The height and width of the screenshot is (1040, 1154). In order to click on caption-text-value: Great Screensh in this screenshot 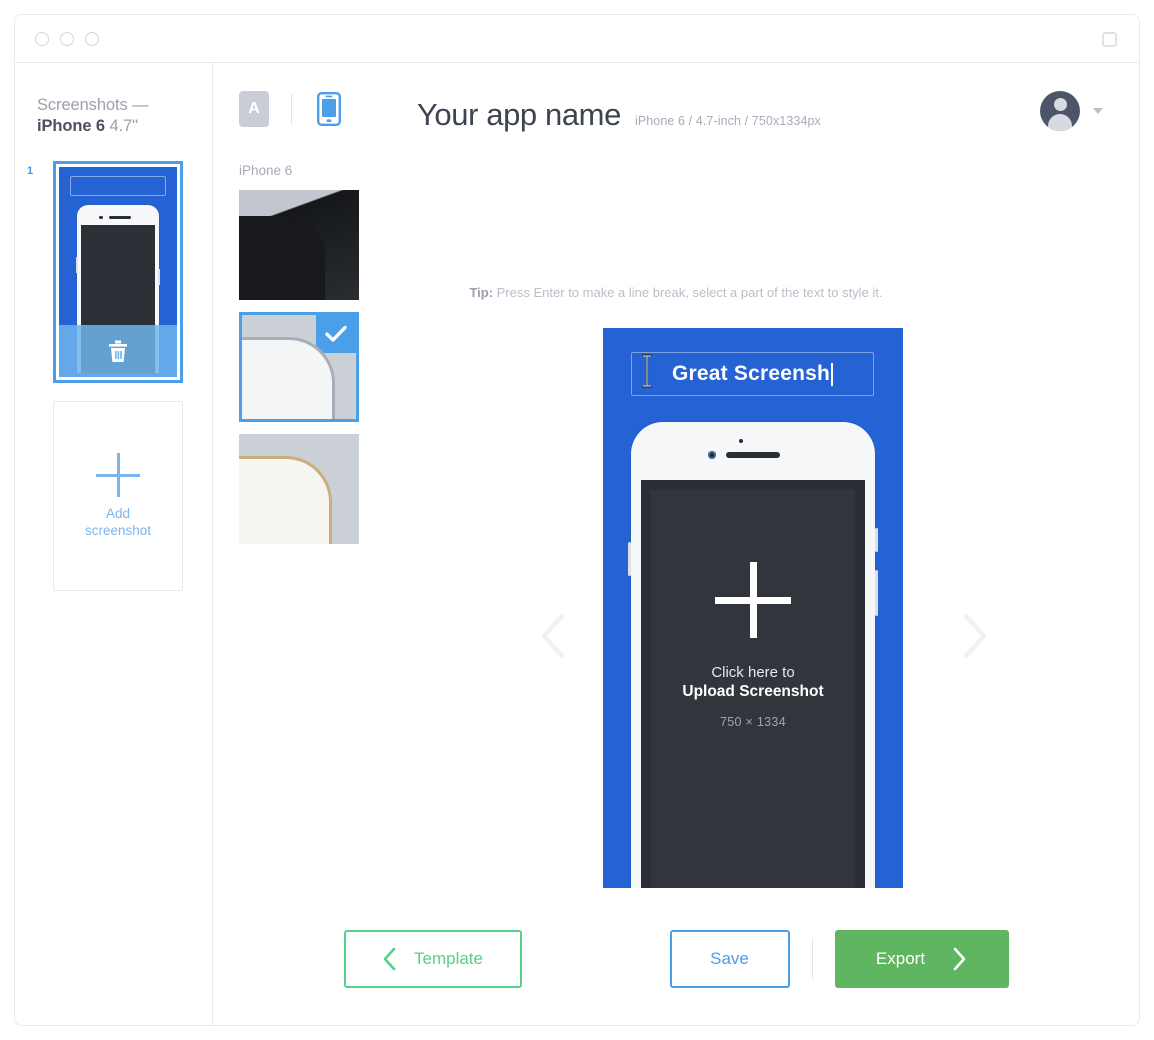, I will do `click(751, 373)`.